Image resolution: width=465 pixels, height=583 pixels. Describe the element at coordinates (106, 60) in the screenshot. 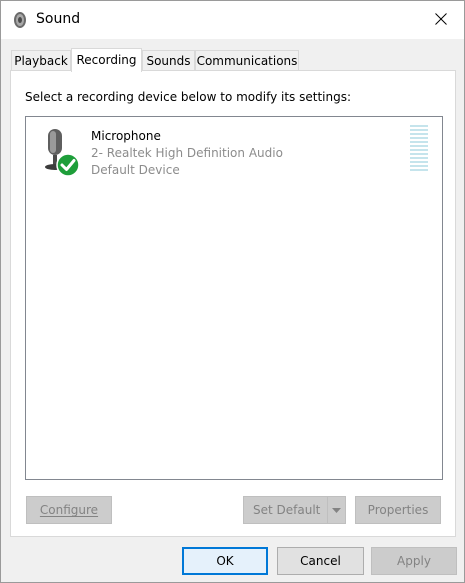

I see `tab-recording: Recording` at that location.